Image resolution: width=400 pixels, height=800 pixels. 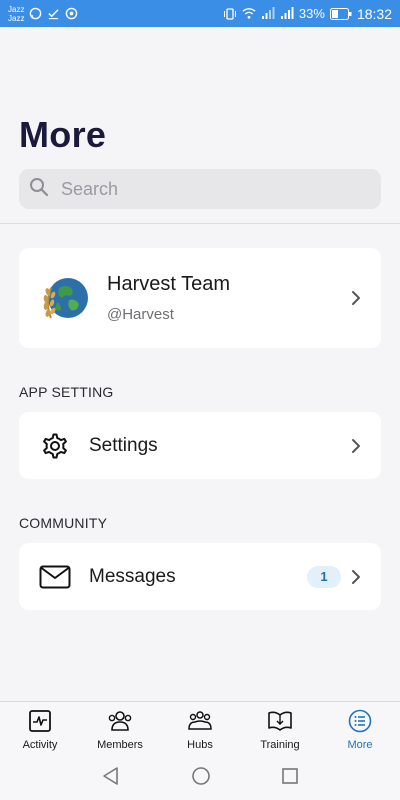 What do you see at coordinates (230, 14) in the screenshot?
I see `vibrate-icon` at bounding box center [230, 14].